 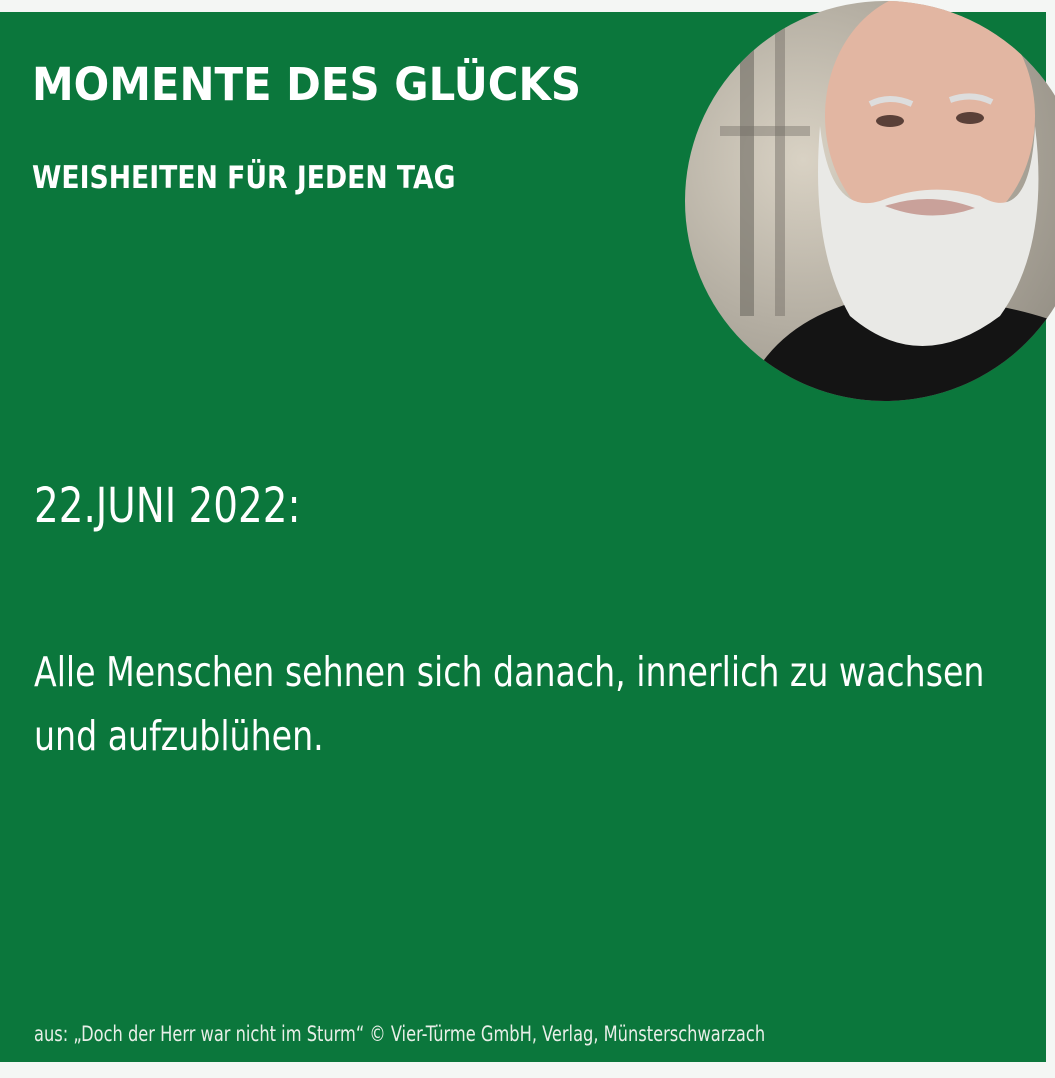 What do you see at coordinates (244, 178) in the screenshot?
I see `page-subtitle: WEISHEITEN FÜR JEDEN TAG` at bounding box center [244, 178].